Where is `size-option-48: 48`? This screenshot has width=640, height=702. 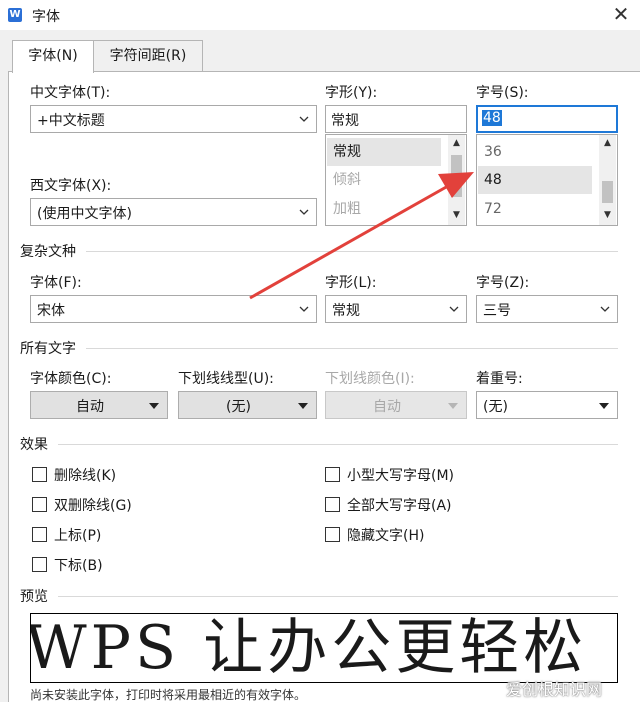
size-option-48: 48 is located at coordinates (535, 180).